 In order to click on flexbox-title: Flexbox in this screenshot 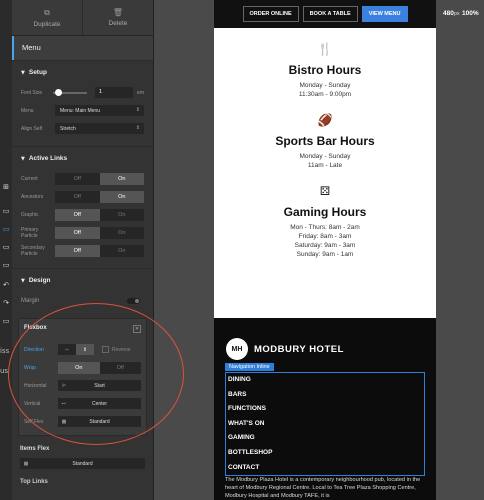, I will do `click(35, 328)`.